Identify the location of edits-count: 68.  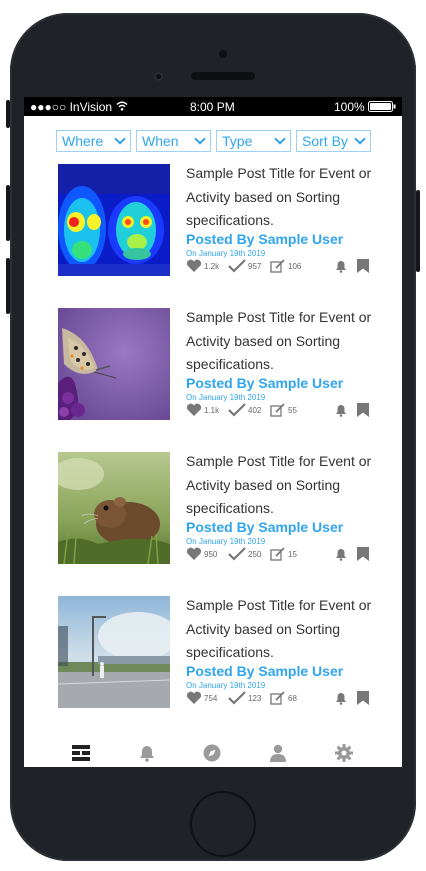
(292, 698).